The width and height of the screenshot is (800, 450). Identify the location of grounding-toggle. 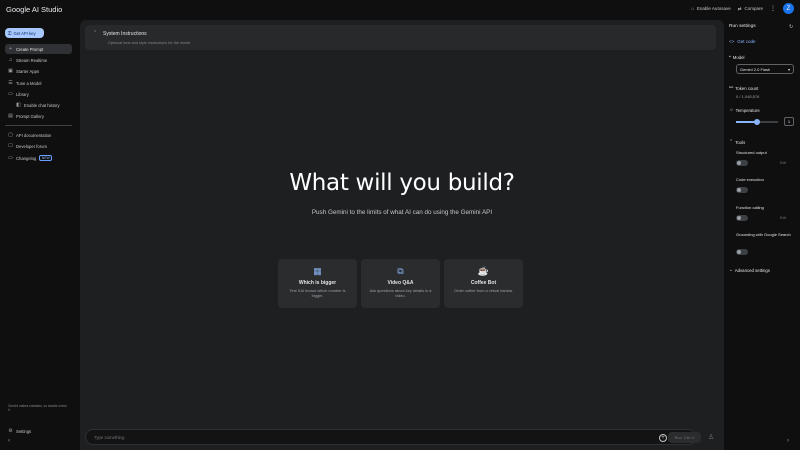
(742, 252).